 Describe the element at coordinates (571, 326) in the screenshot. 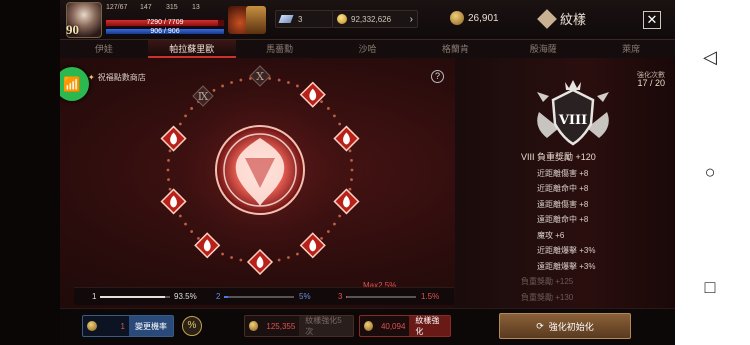

I see `reset-label: 強化初始化` at that location.